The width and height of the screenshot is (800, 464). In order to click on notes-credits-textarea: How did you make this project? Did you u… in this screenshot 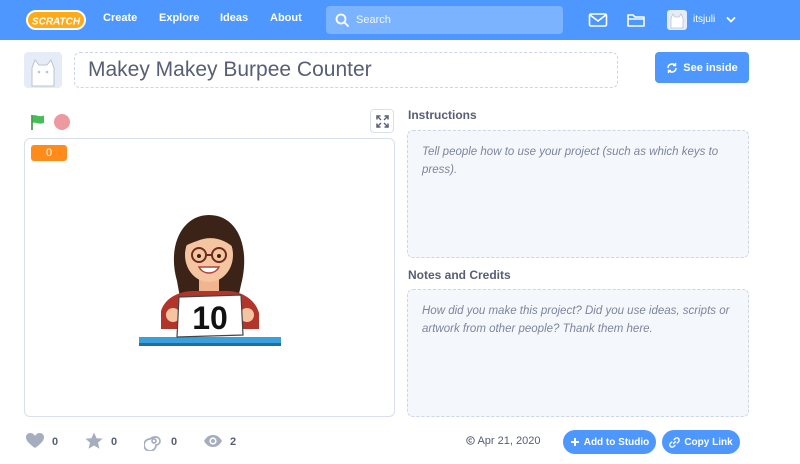, I will do `click(578, 353)`.